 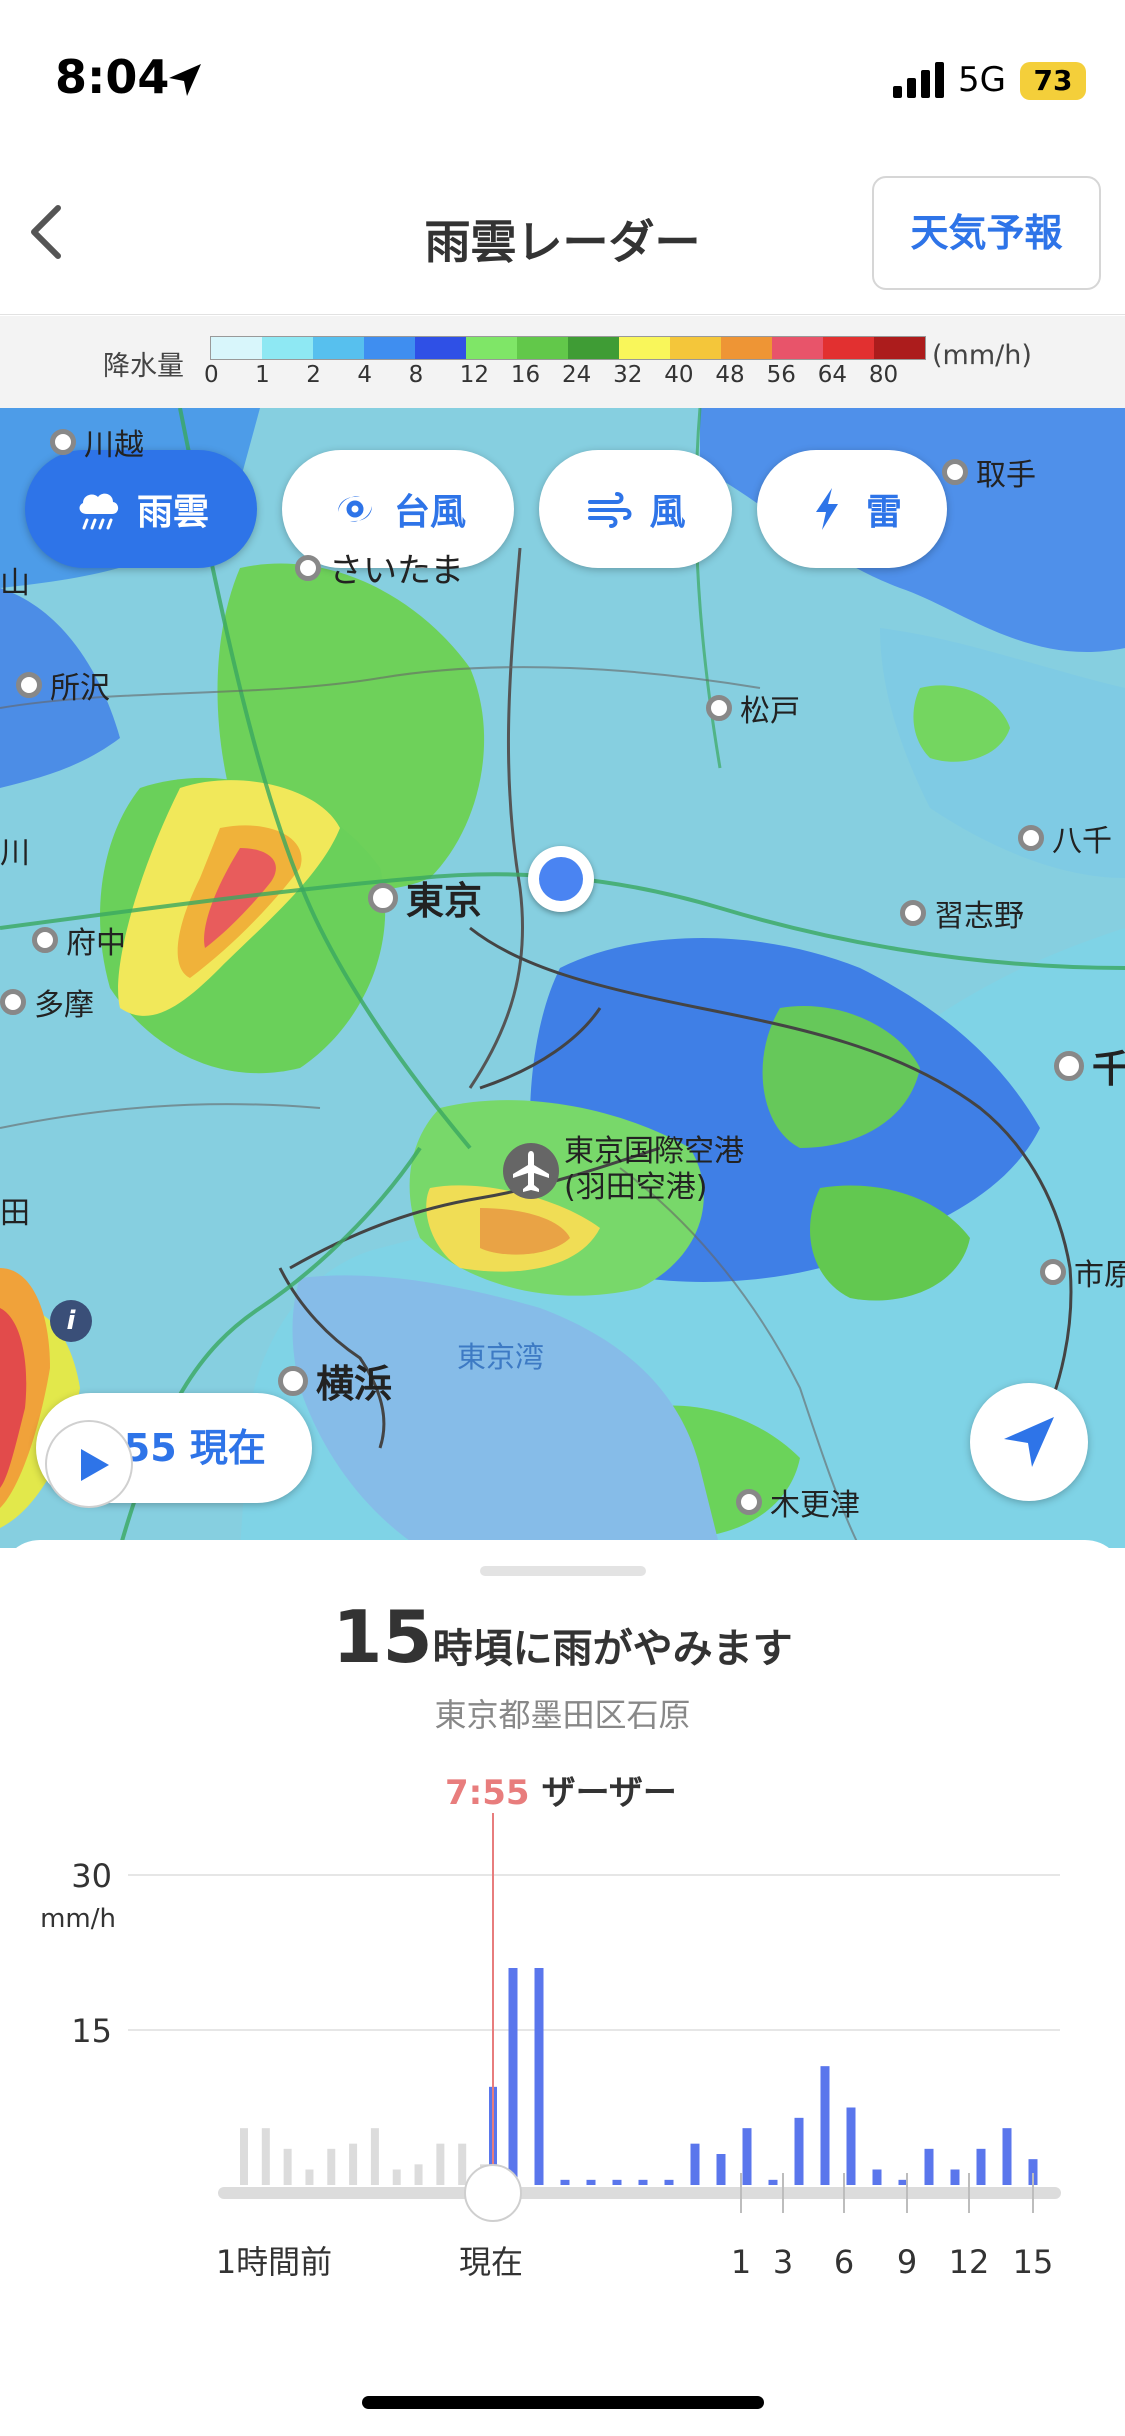 What do you see at coordinates (563, 1571) in the screenshot?
I see `sheet-drag-handle` at bounding box center [563, 1571].